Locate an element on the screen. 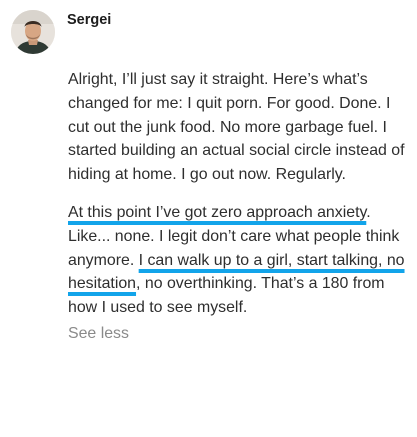 The image size is (417, 437). see-less-link: See less is located at coordinates (238, 334).